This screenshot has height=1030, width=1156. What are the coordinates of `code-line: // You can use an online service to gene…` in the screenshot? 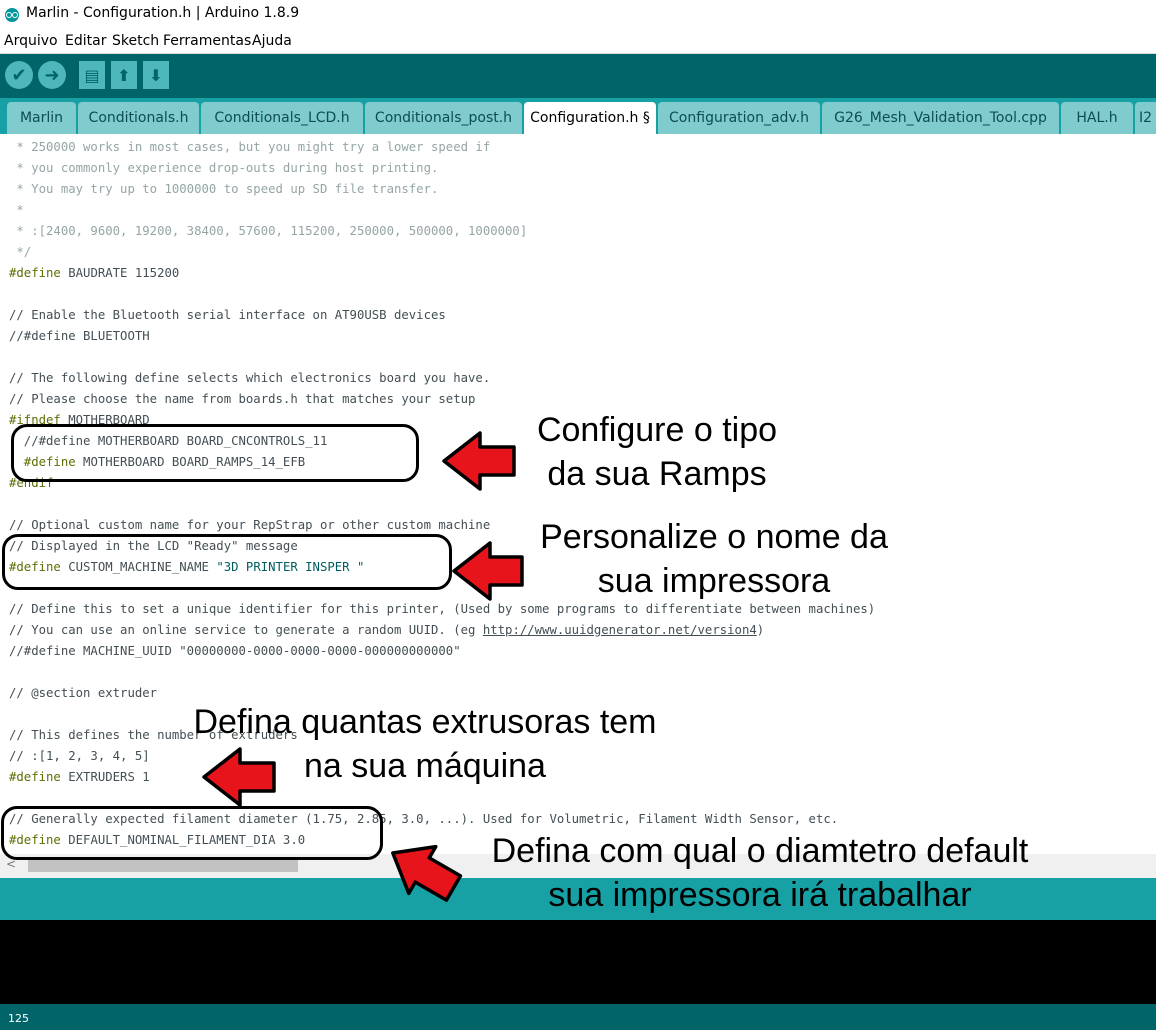 It's located at (386, 630).